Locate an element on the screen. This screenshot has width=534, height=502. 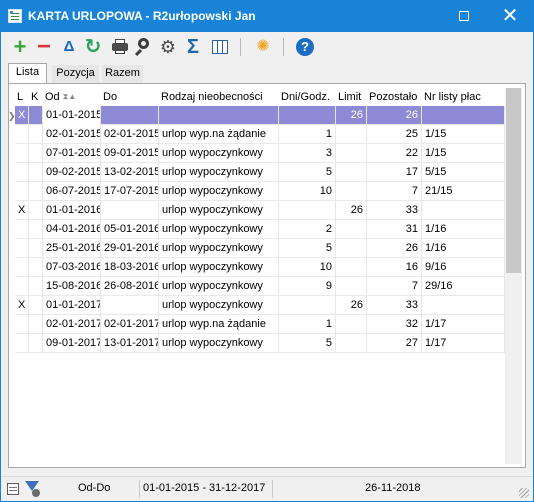
add-icon: + is located at coordinates (20, 47).